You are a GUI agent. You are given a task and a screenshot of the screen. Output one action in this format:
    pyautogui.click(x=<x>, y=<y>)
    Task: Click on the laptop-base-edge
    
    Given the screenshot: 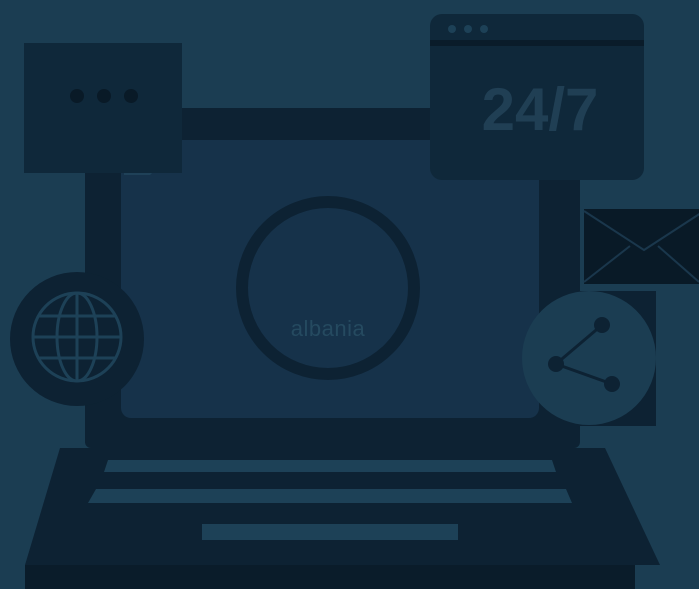 What is the action you would take?
    pyautogui.click(x=330, y=577)
    